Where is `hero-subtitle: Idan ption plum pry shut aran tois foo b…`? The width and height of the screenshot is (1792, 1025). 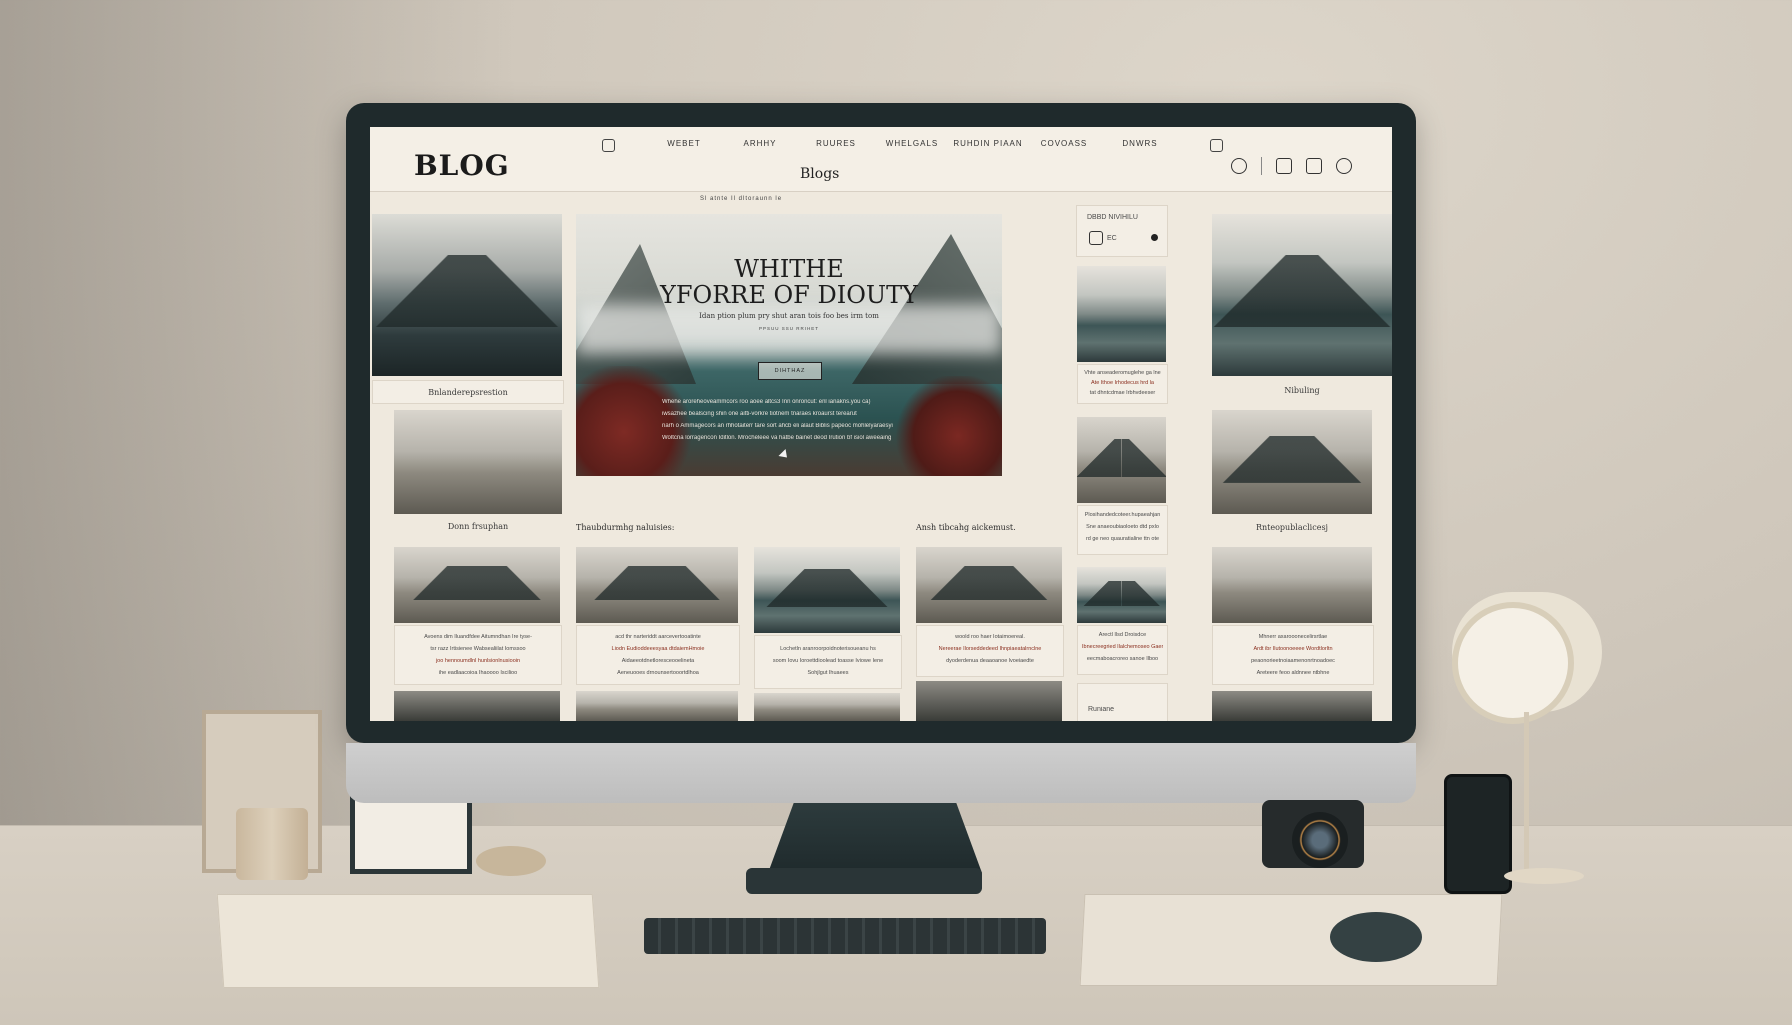 hero-subtitle: Idan ption plum pry shut aran tois foo b… is located at coordinates (789, 316).